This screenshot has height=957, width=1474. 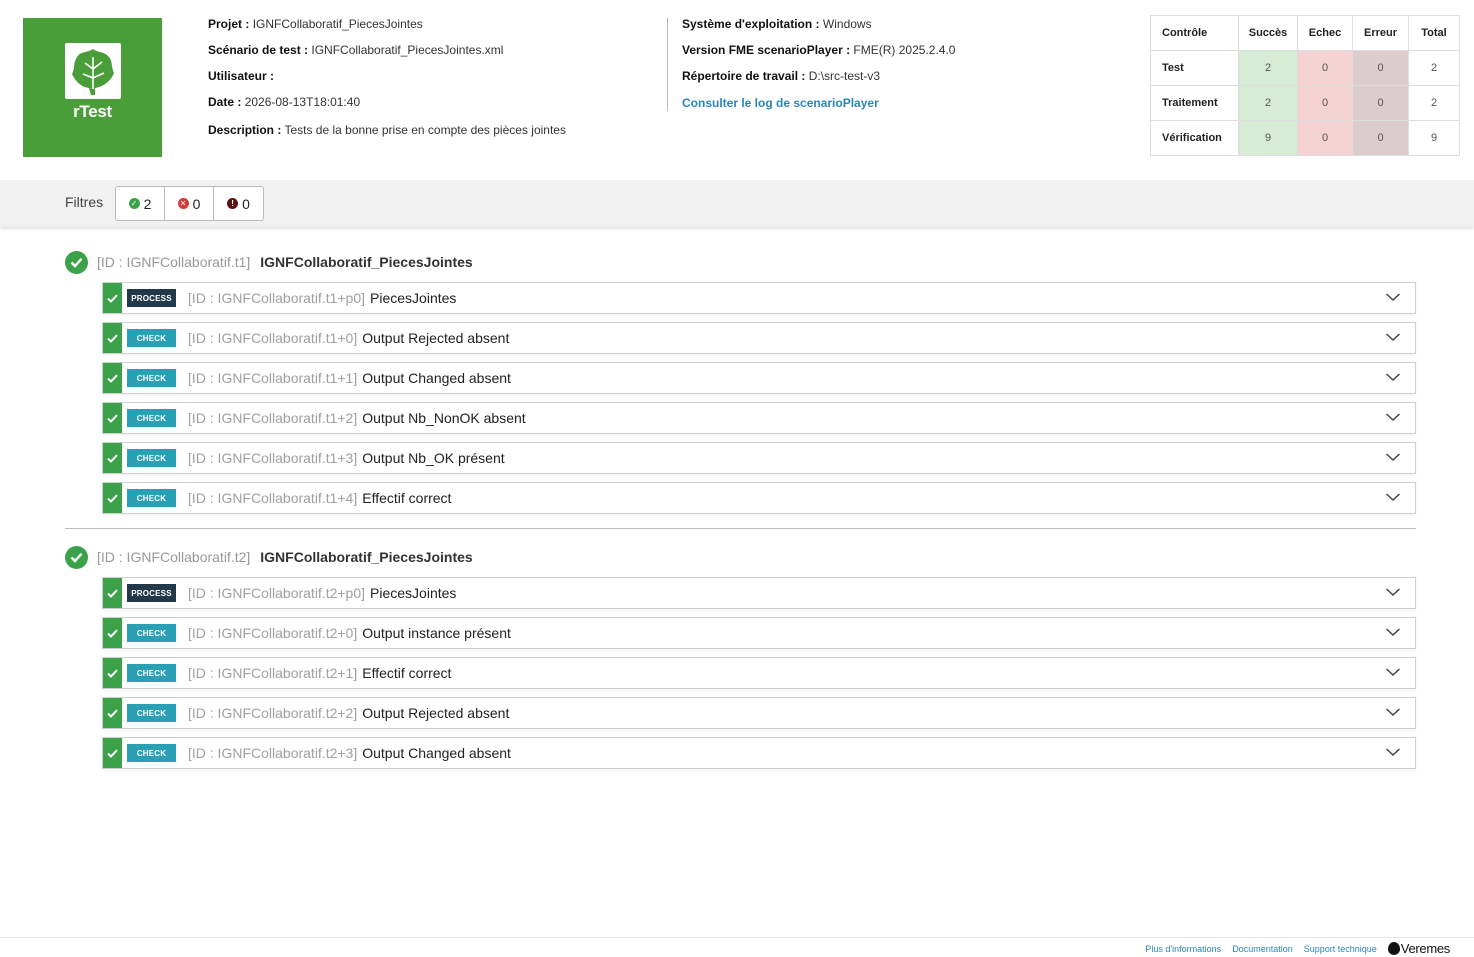 I want to click on header-fail: Echec, so click(x=1325, y=33).